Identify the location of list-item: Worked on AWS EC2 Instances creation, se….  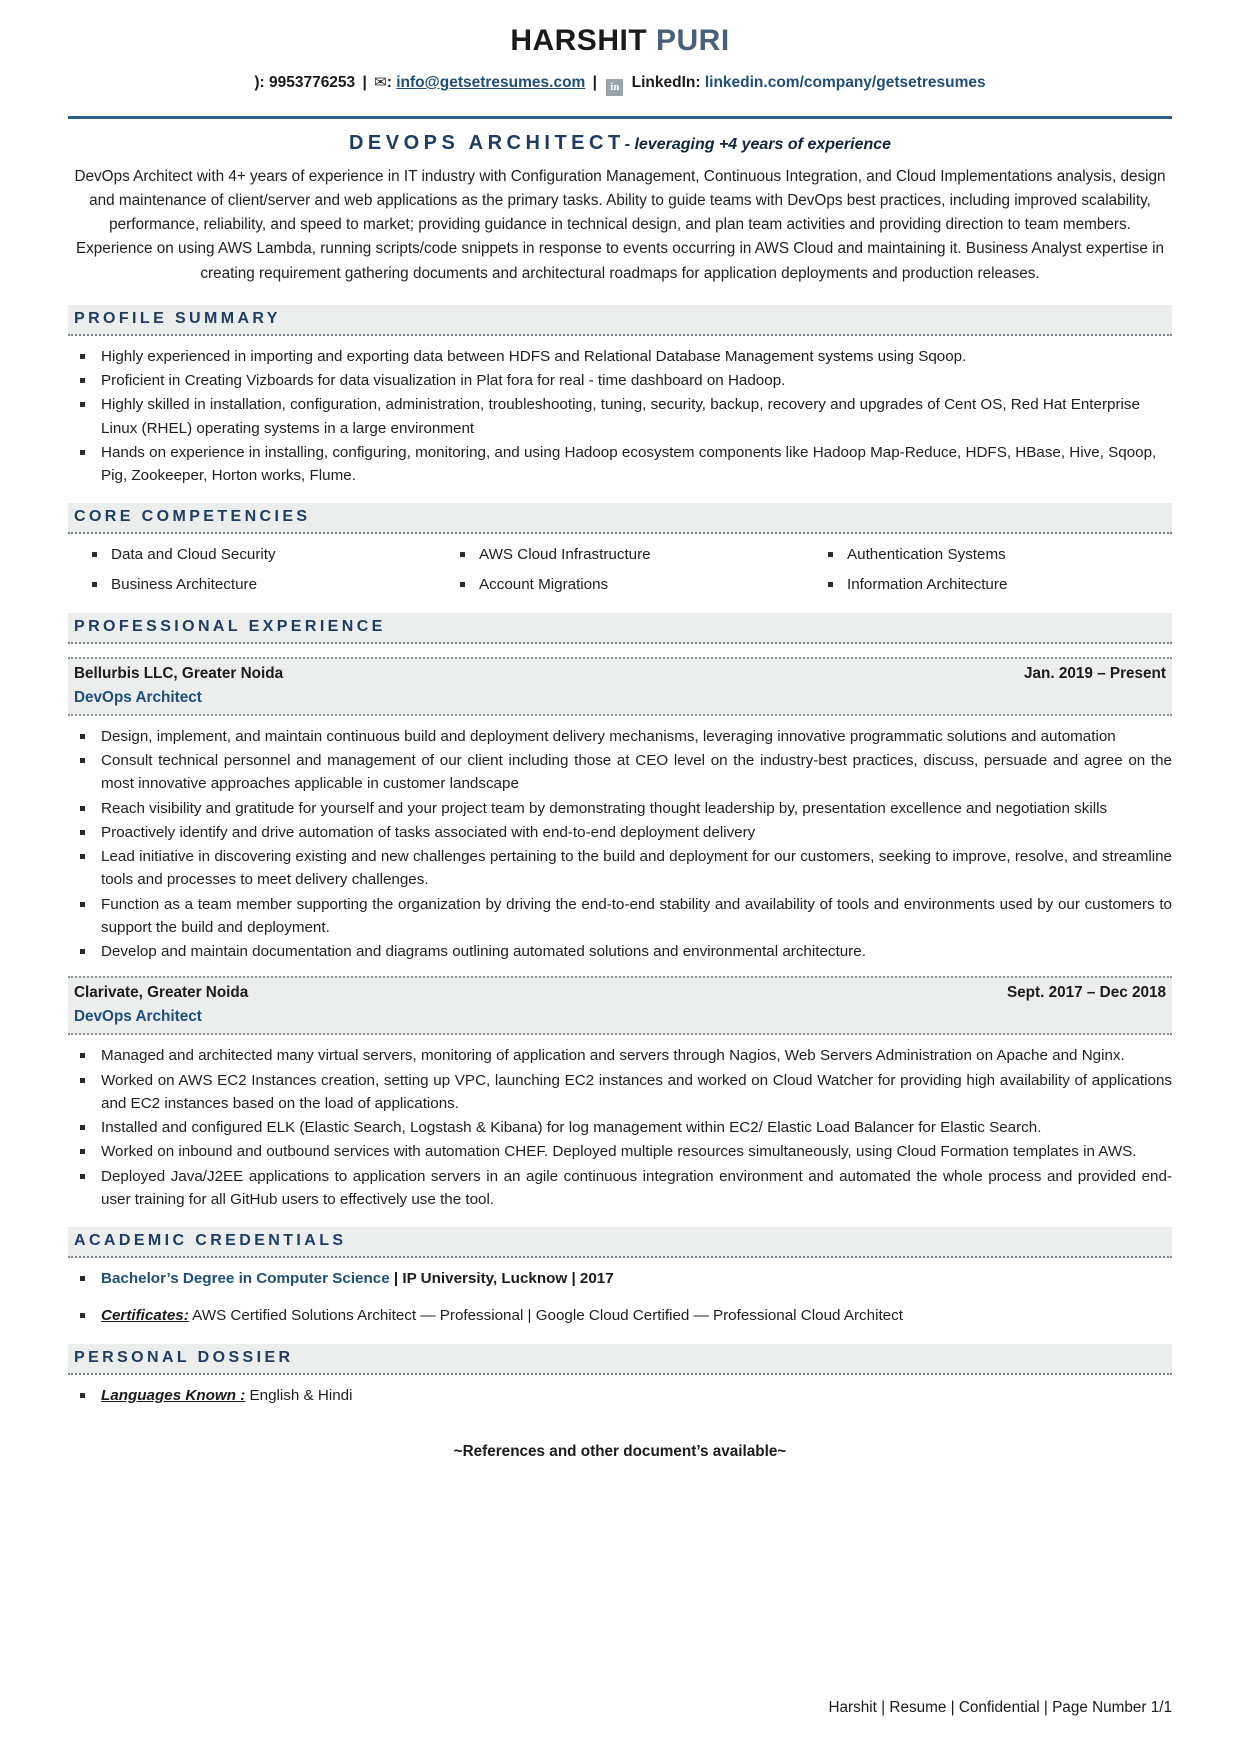
(620, 1092).